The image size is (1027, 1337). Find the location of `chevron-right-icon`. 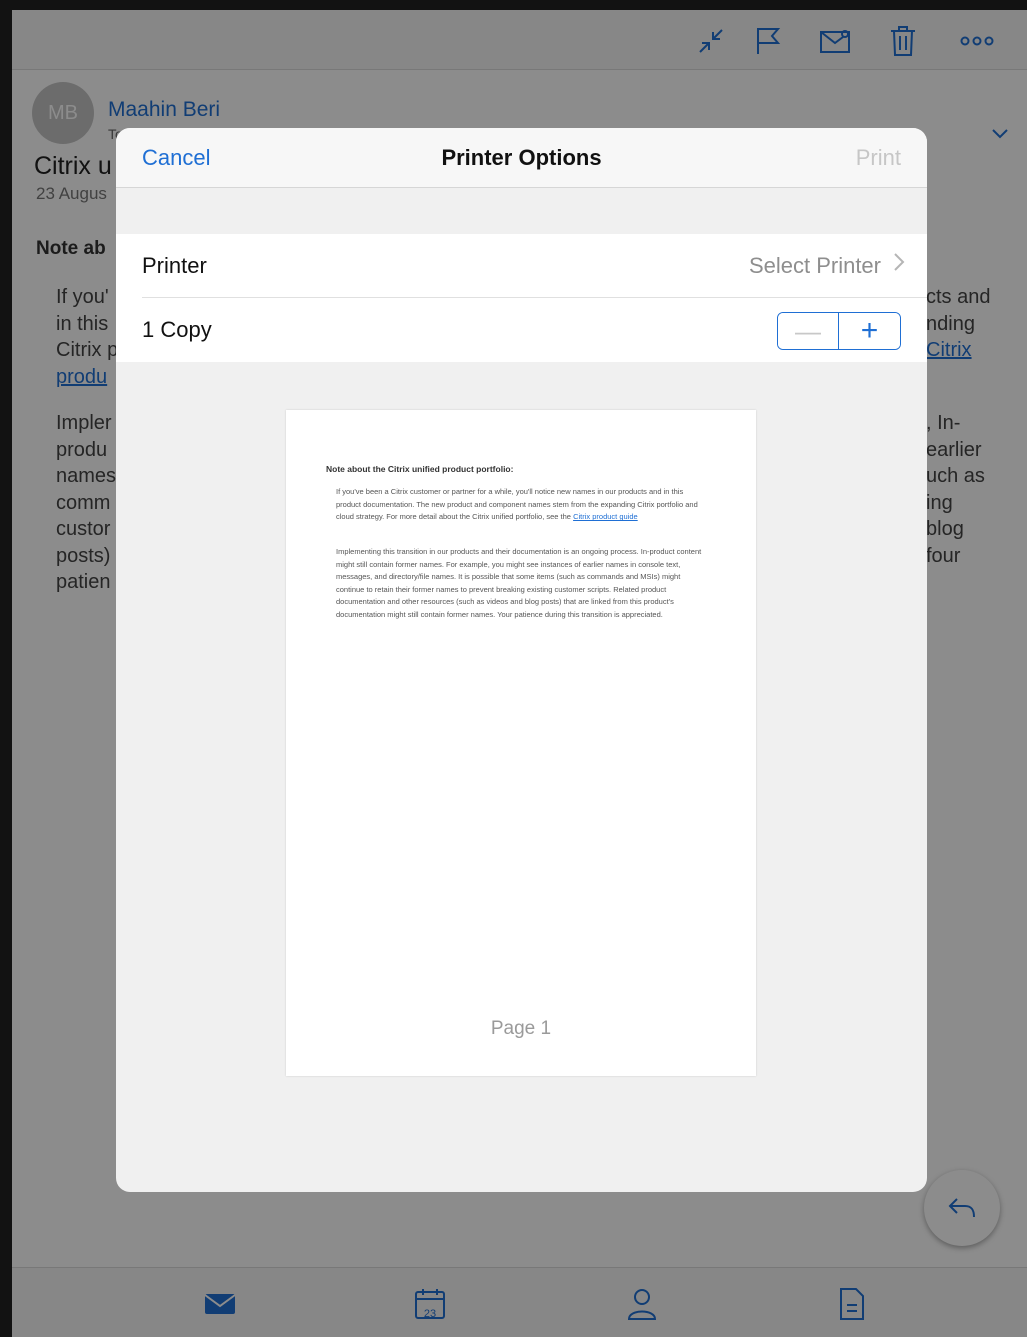

chevron-right-icon is located at coordinates (899, 265).